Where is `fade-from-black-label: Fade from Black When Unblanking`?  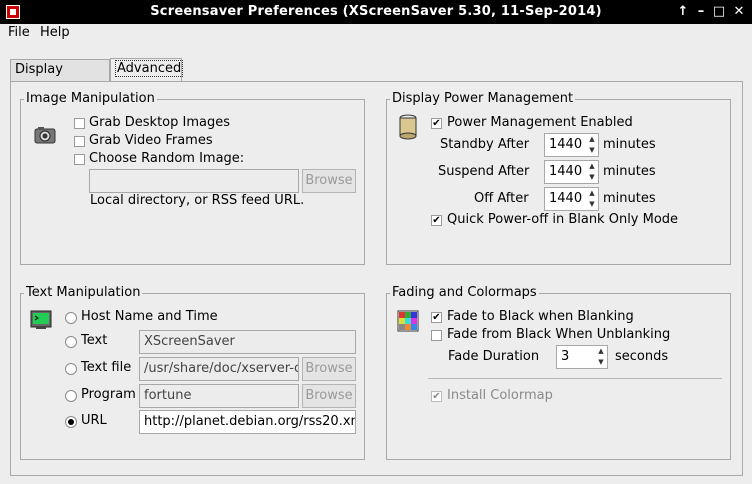
fade-from-black-label: Fade from Black When Unblanking is located at coordinates (559, 334).